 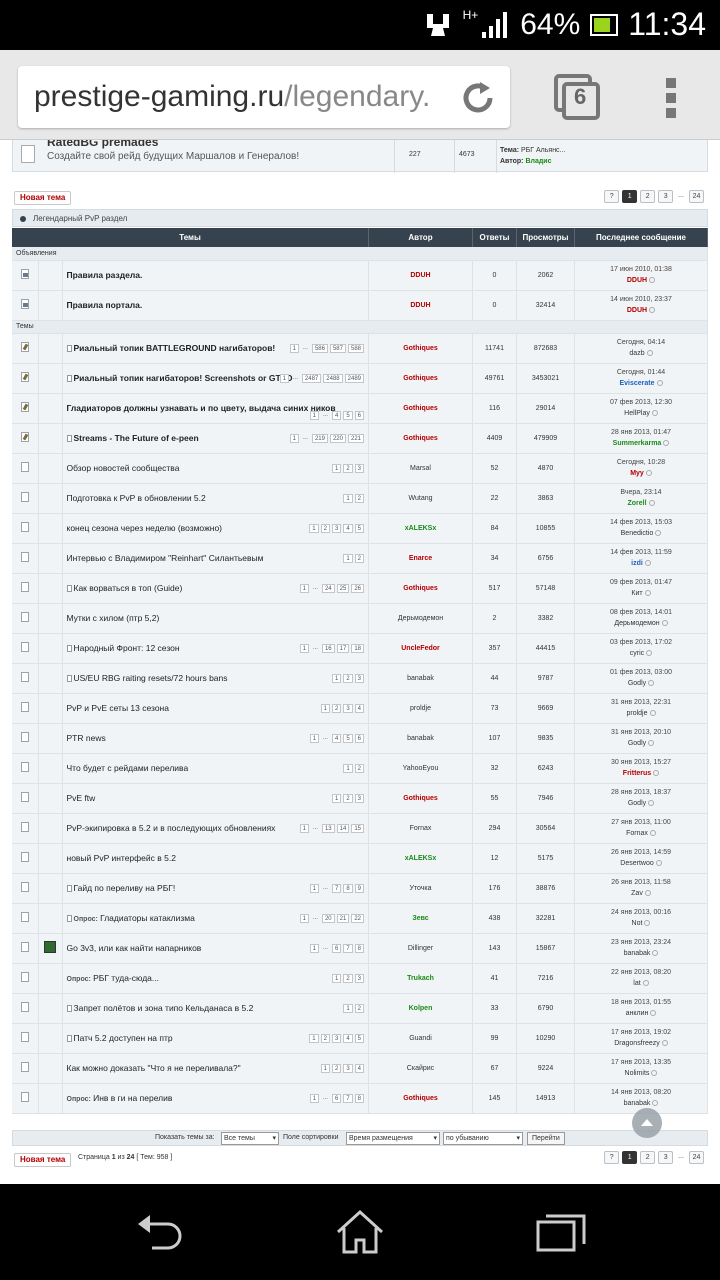 What do you see at coordinates (636, 353) in the screenshot?
I see `last-post-author: dazb` at bounding box center [636, 353].